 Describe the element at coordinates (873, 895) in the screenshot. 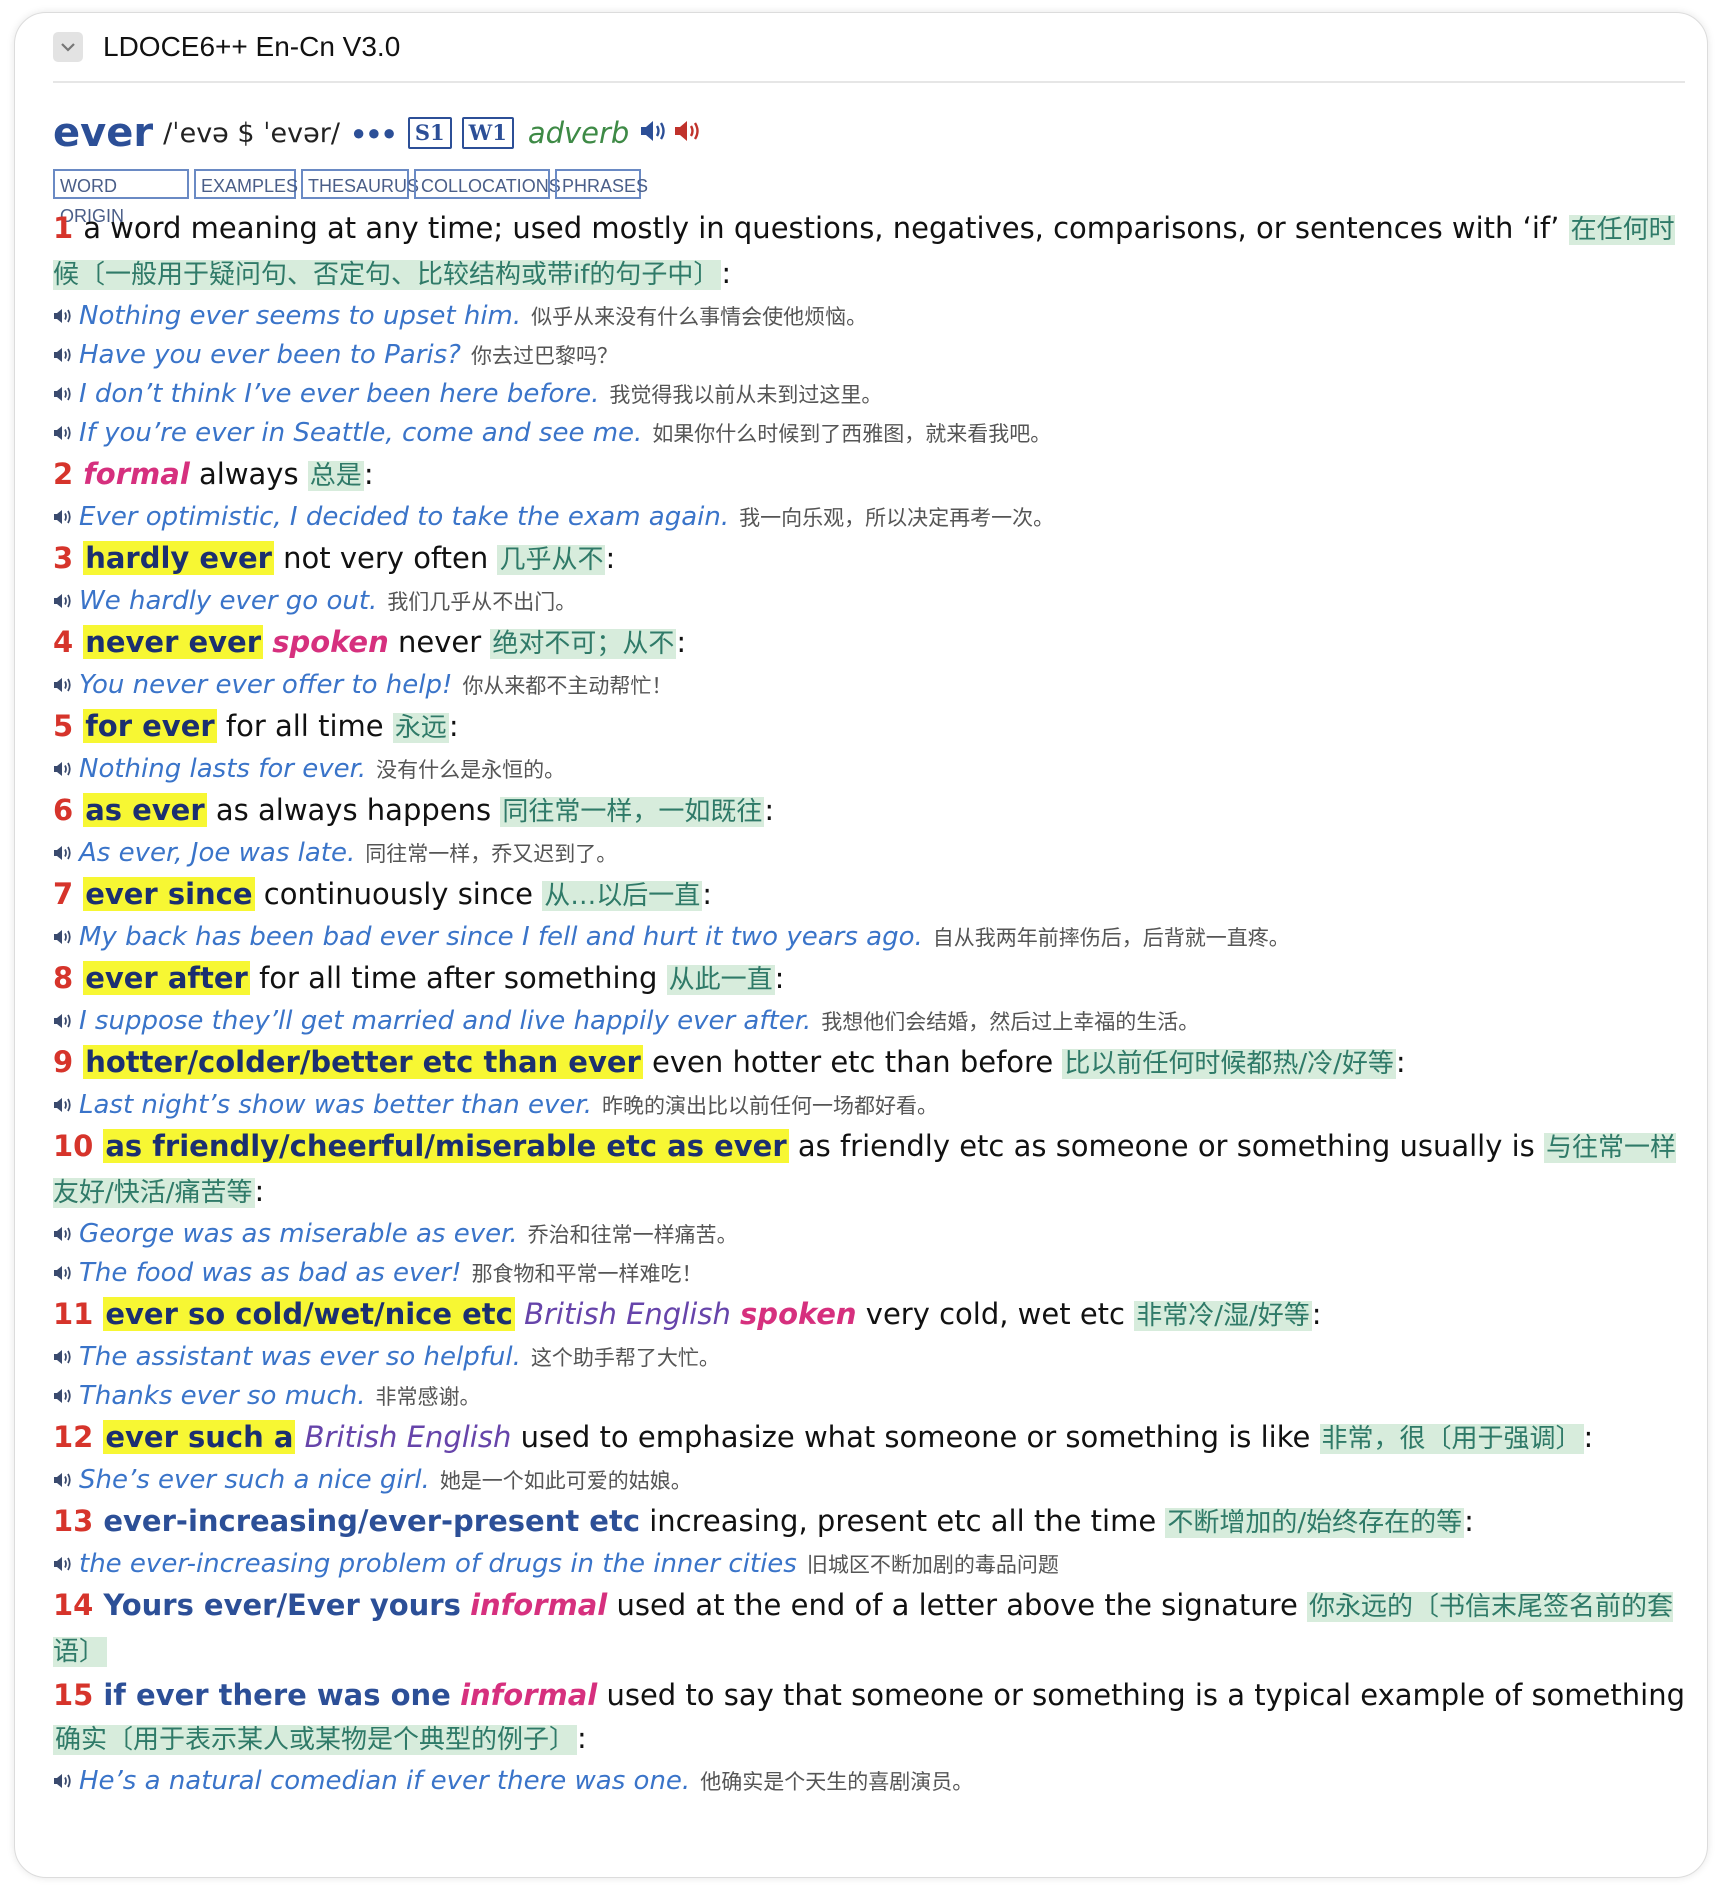

I see `sense-7: 7 ever since continuously since 从…以后一直:` at that location.